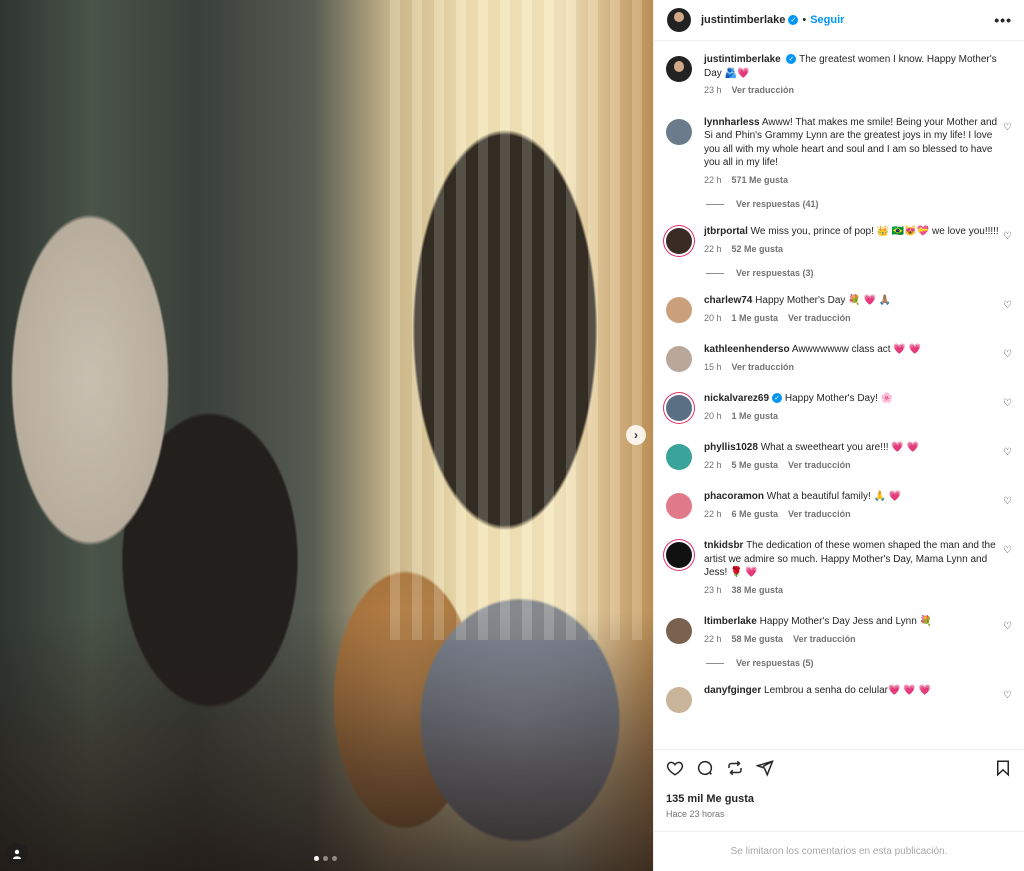 The height and width of the screenshot is (871, 1024). What do you see at coordinates (839, 398) in the screenshot?
I see `comment-text: Happy Mother's Day! 🌸` at bounding box center [839, 398].